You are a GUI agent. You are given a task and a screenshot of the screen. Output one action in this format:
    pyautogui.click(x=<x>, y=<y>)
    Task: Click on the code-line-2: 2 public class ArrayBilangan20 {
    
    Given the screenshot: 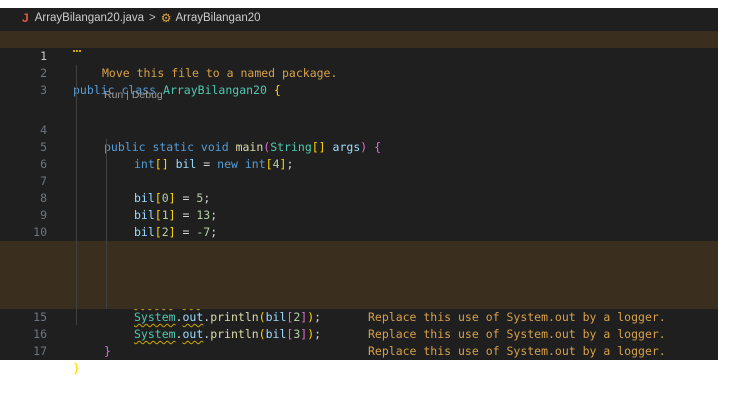 What is the action you would take?
    pyautogui.click(x=359, y=72)
    